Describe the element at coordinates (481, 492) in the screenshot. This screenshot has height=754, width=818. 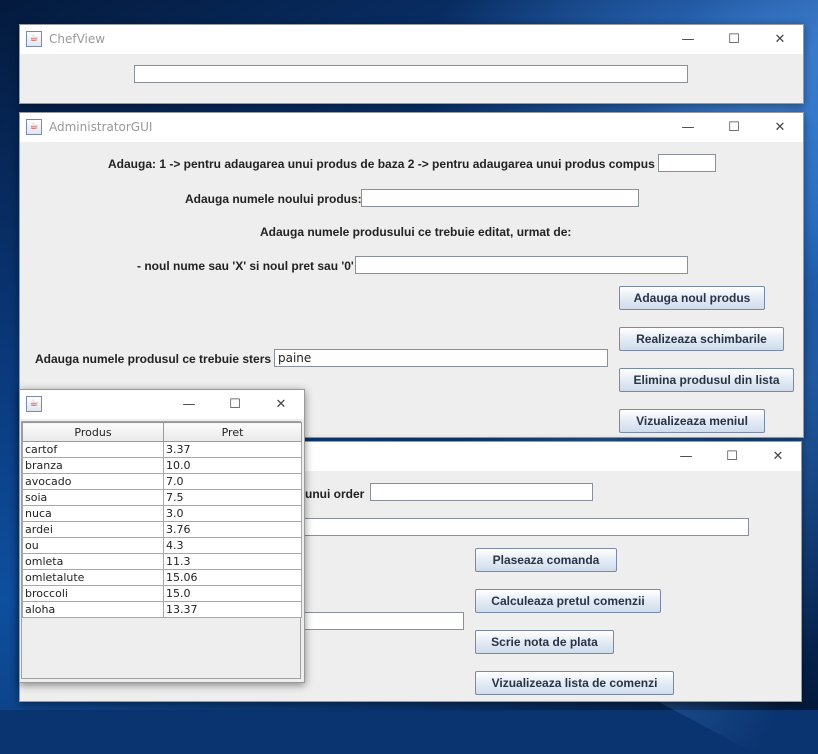
I see `order-id-input` at that location.